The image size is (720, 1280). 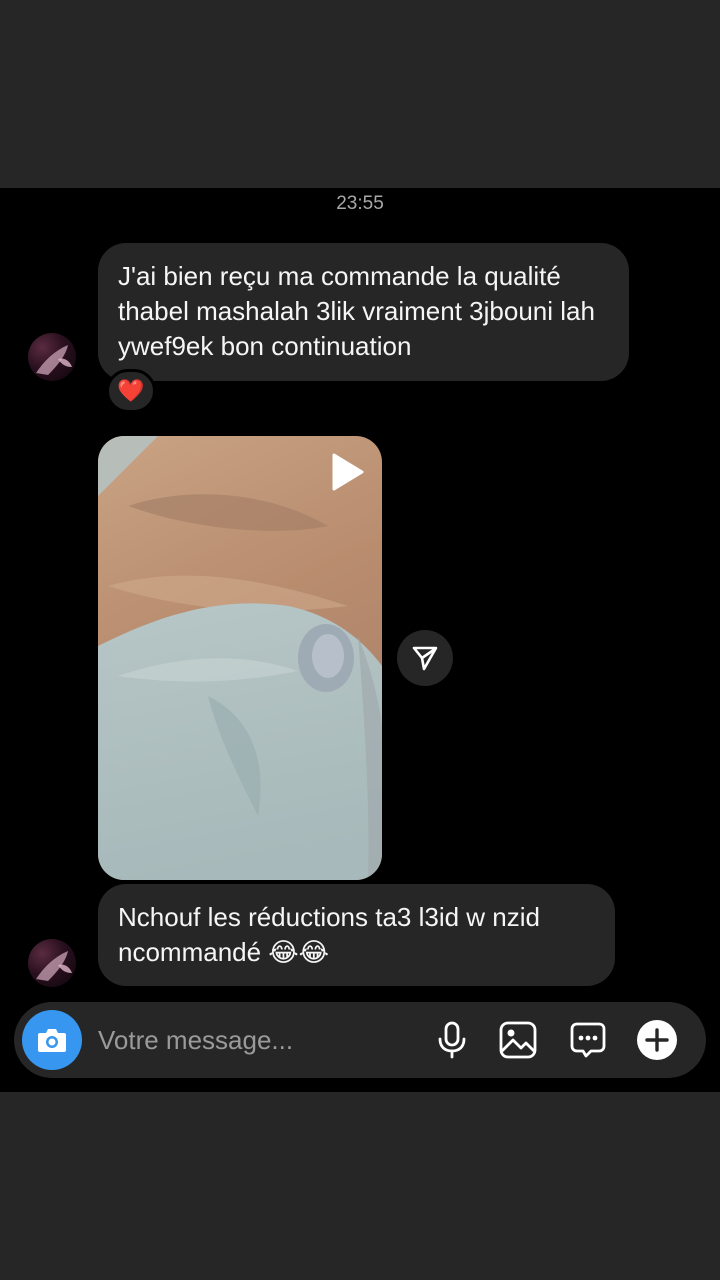 I want to click on gallery-icon, so click(x=518, y=1040).